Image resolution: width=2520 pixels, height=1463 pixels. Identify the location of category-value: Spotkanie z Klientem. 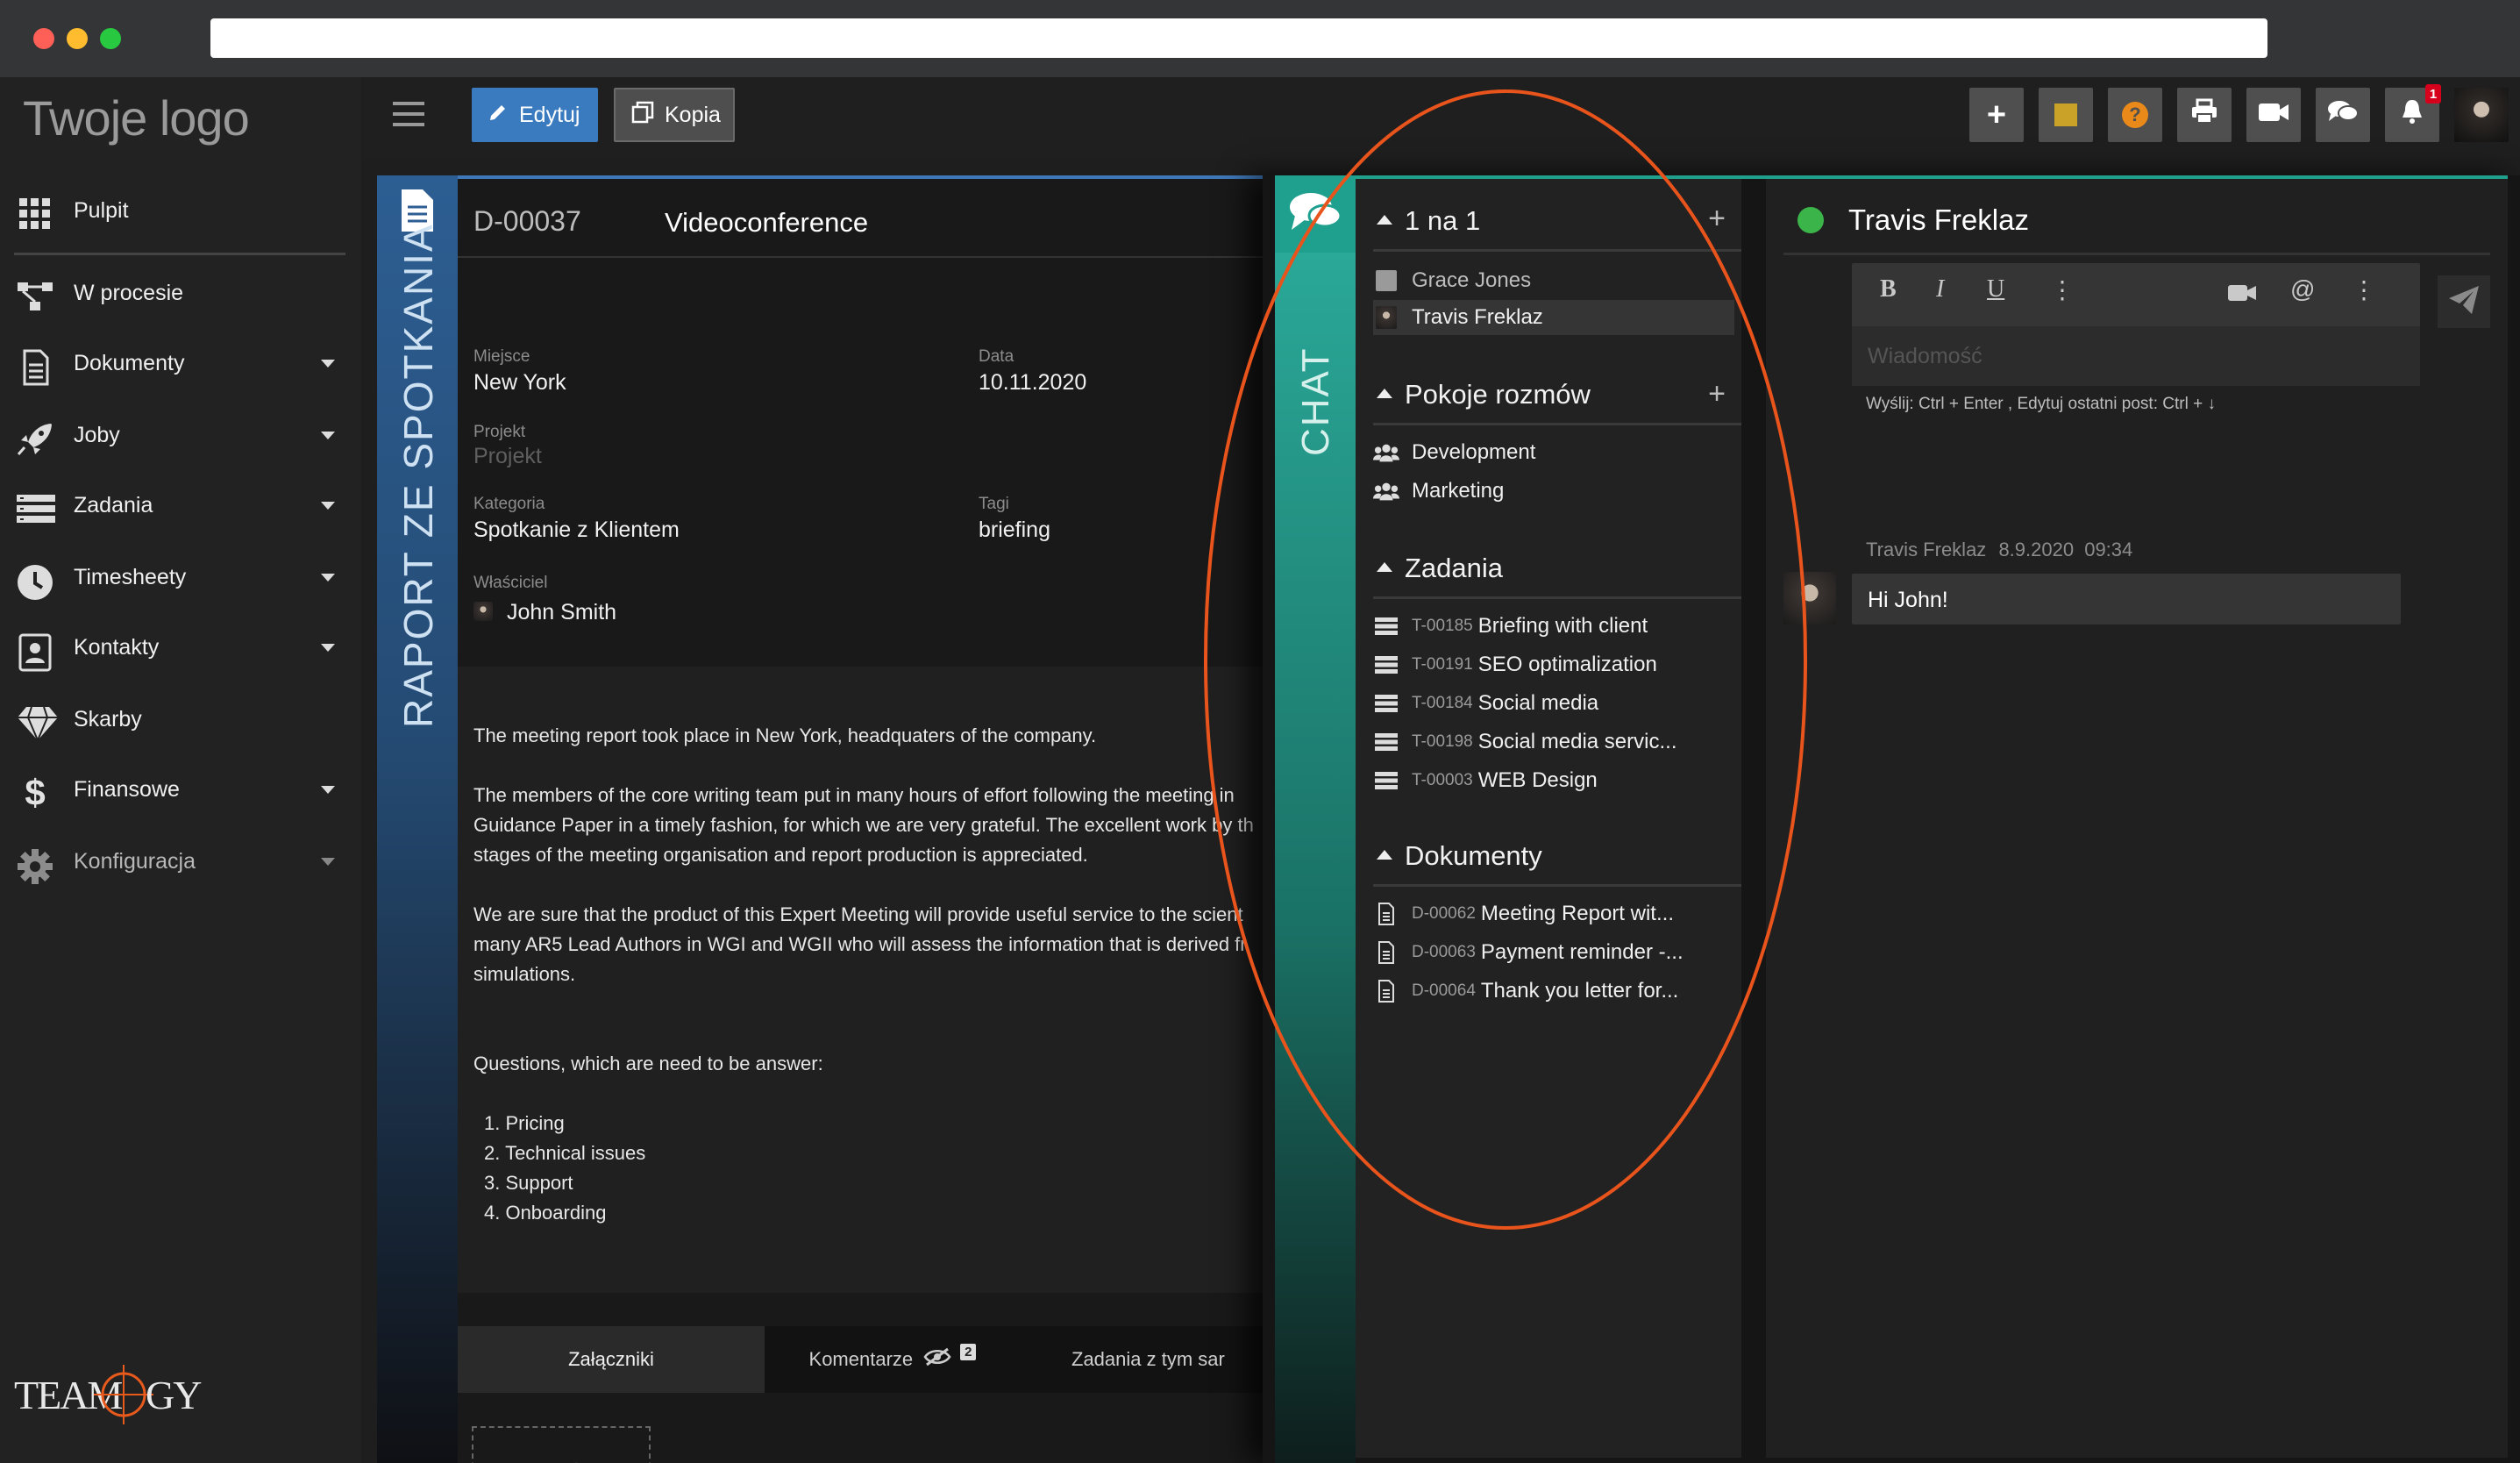
(576, 530).